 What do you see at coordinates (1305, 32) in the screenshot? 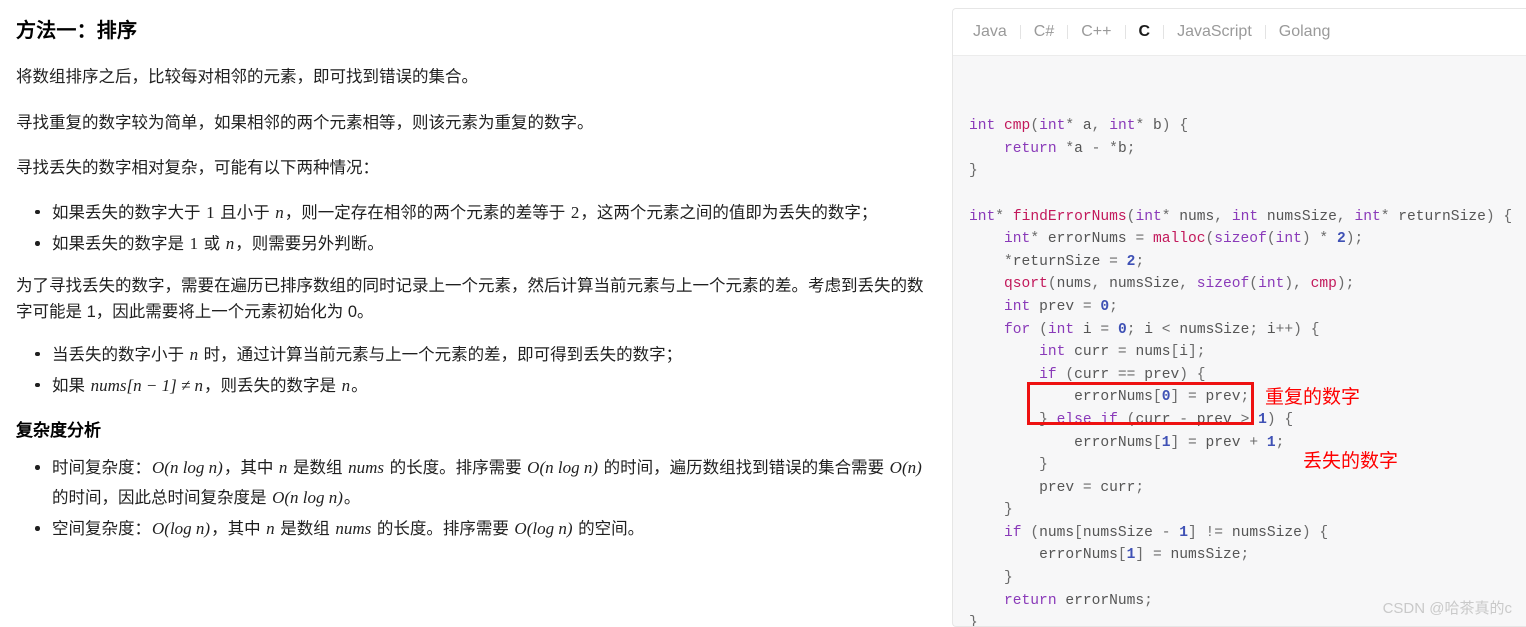
I see `tab-golang: Golang` at bounding box center [1305, 32].